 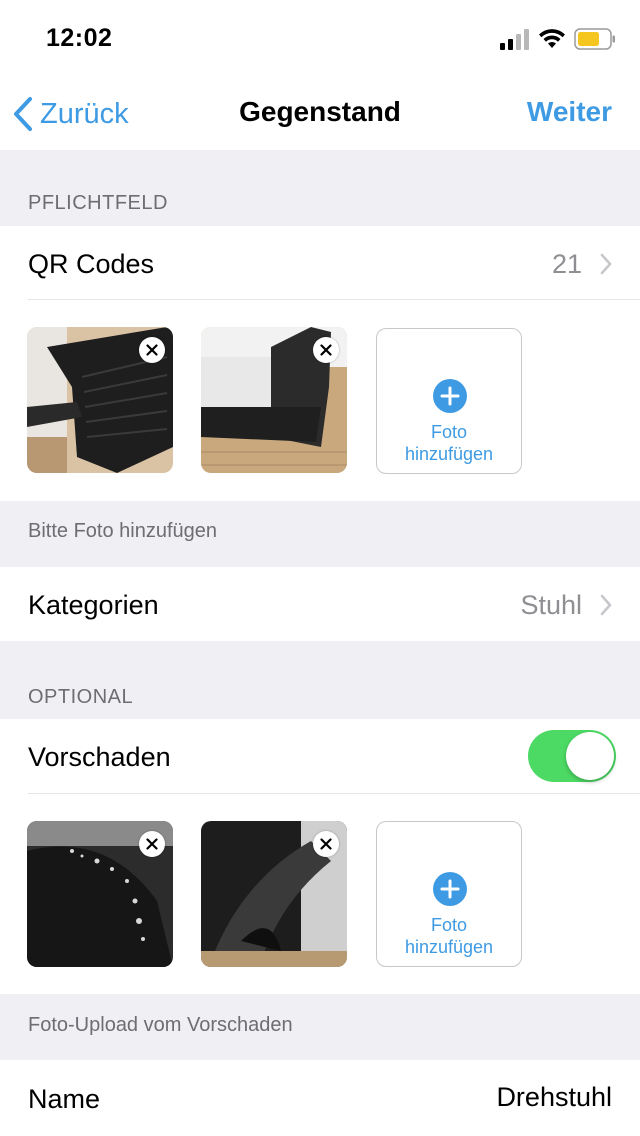 What do you see at coordinates (91, 264) in the screenshot?
I see `qr-codes-label: QR Codes` at bounding box center [91, 264].